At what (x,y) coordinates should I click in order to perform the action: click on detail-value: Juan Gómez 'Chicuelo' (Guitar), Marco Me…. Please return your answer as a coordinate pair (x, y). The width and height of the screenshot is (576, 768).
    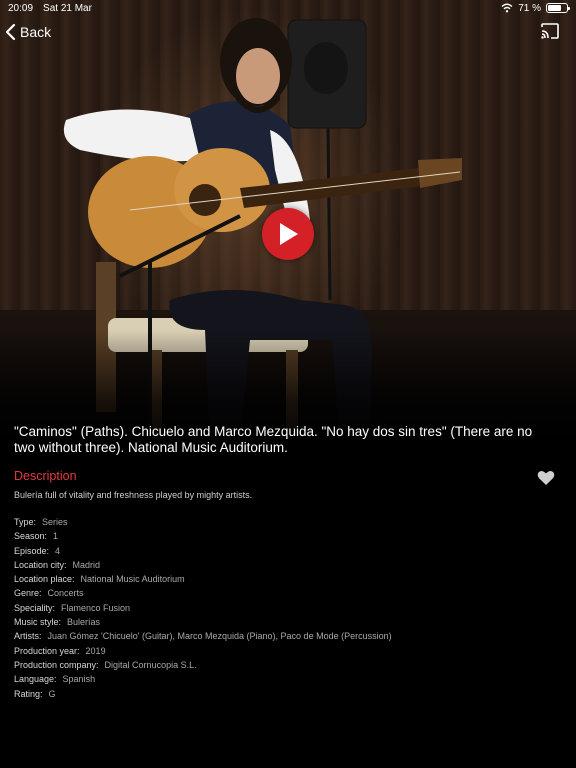
    Looking at the image, I should click on (219, 636).